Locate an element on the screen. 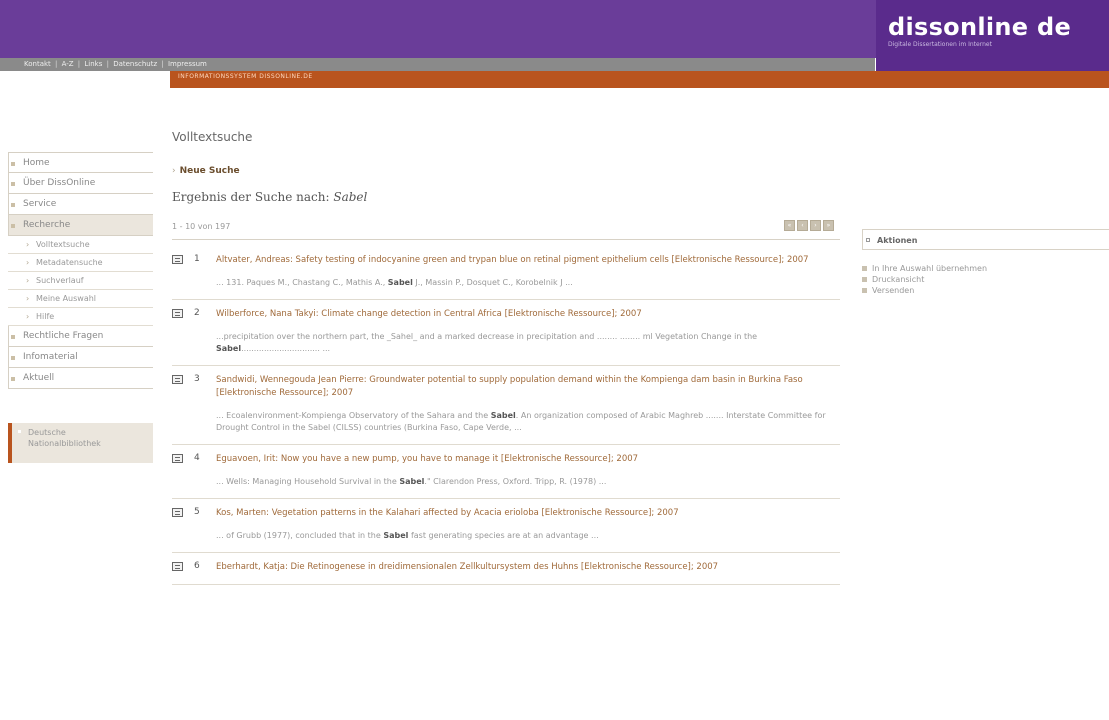  action-print-view: Druckansicht is located at coordinates (985, 279).